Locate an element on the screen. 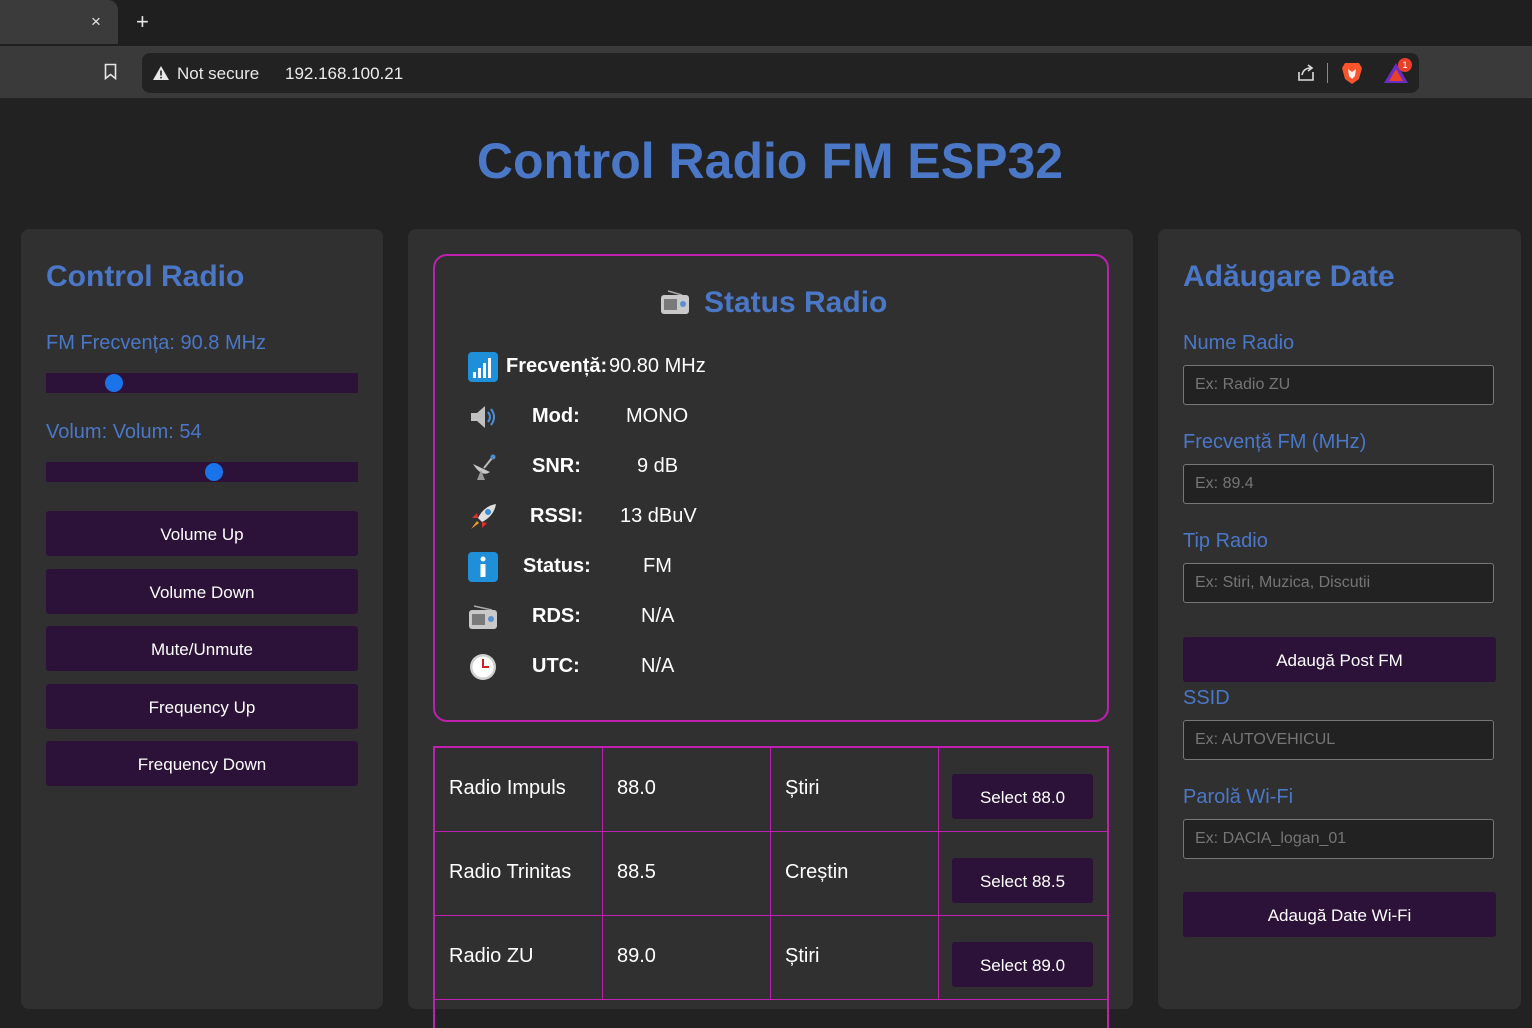 This screenshot has width=1532, height=1028. volume-down-button: Volume Down is located at coordinates (202, 591).